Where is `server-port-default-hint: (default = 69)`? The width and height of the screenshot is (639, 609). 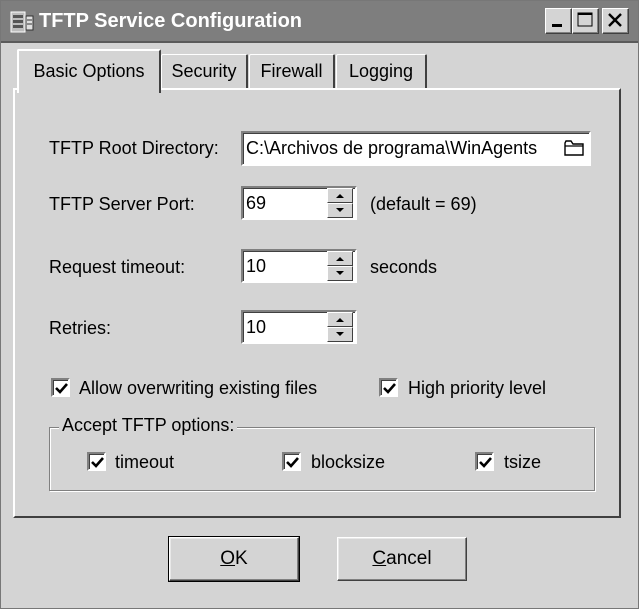 server-port-default-hint: (default = 69) is located at coordinates (423, 204).